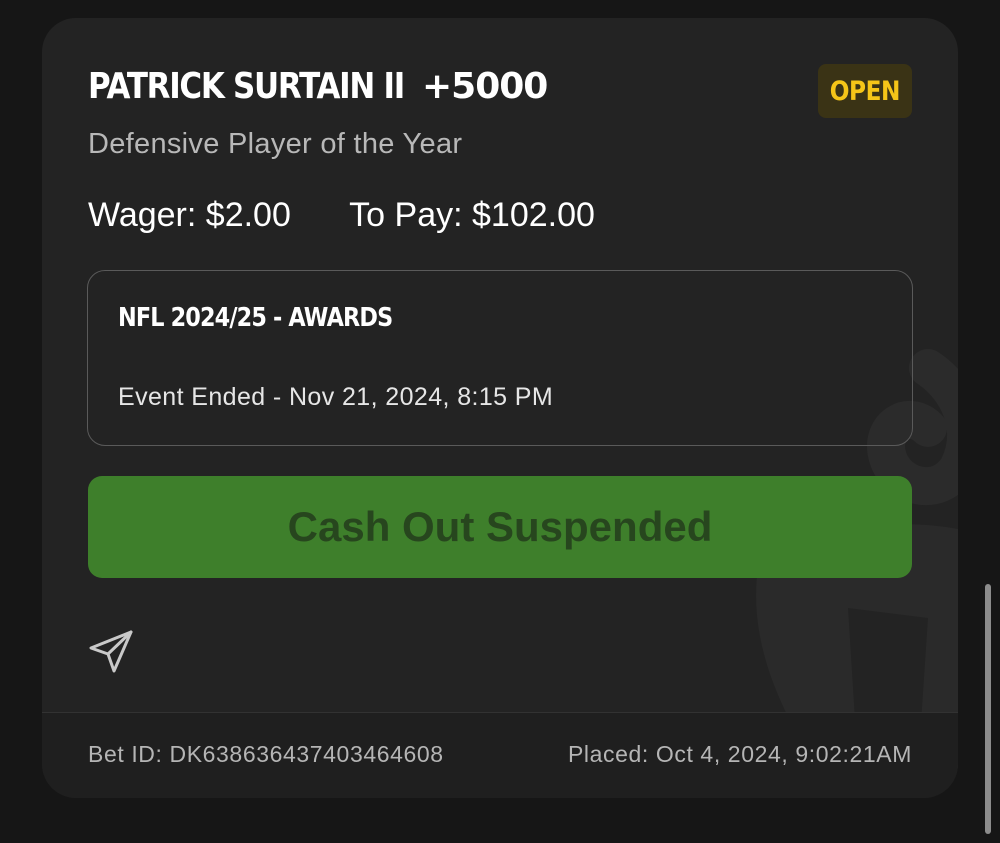 Image resolution: width=1000 pixels, height=843 pixels. What do you see at coordinates (246, 86) in the screenshot?
I see `selection-name: PATRICK SURTAIN II` at bounding box center [246, 86].